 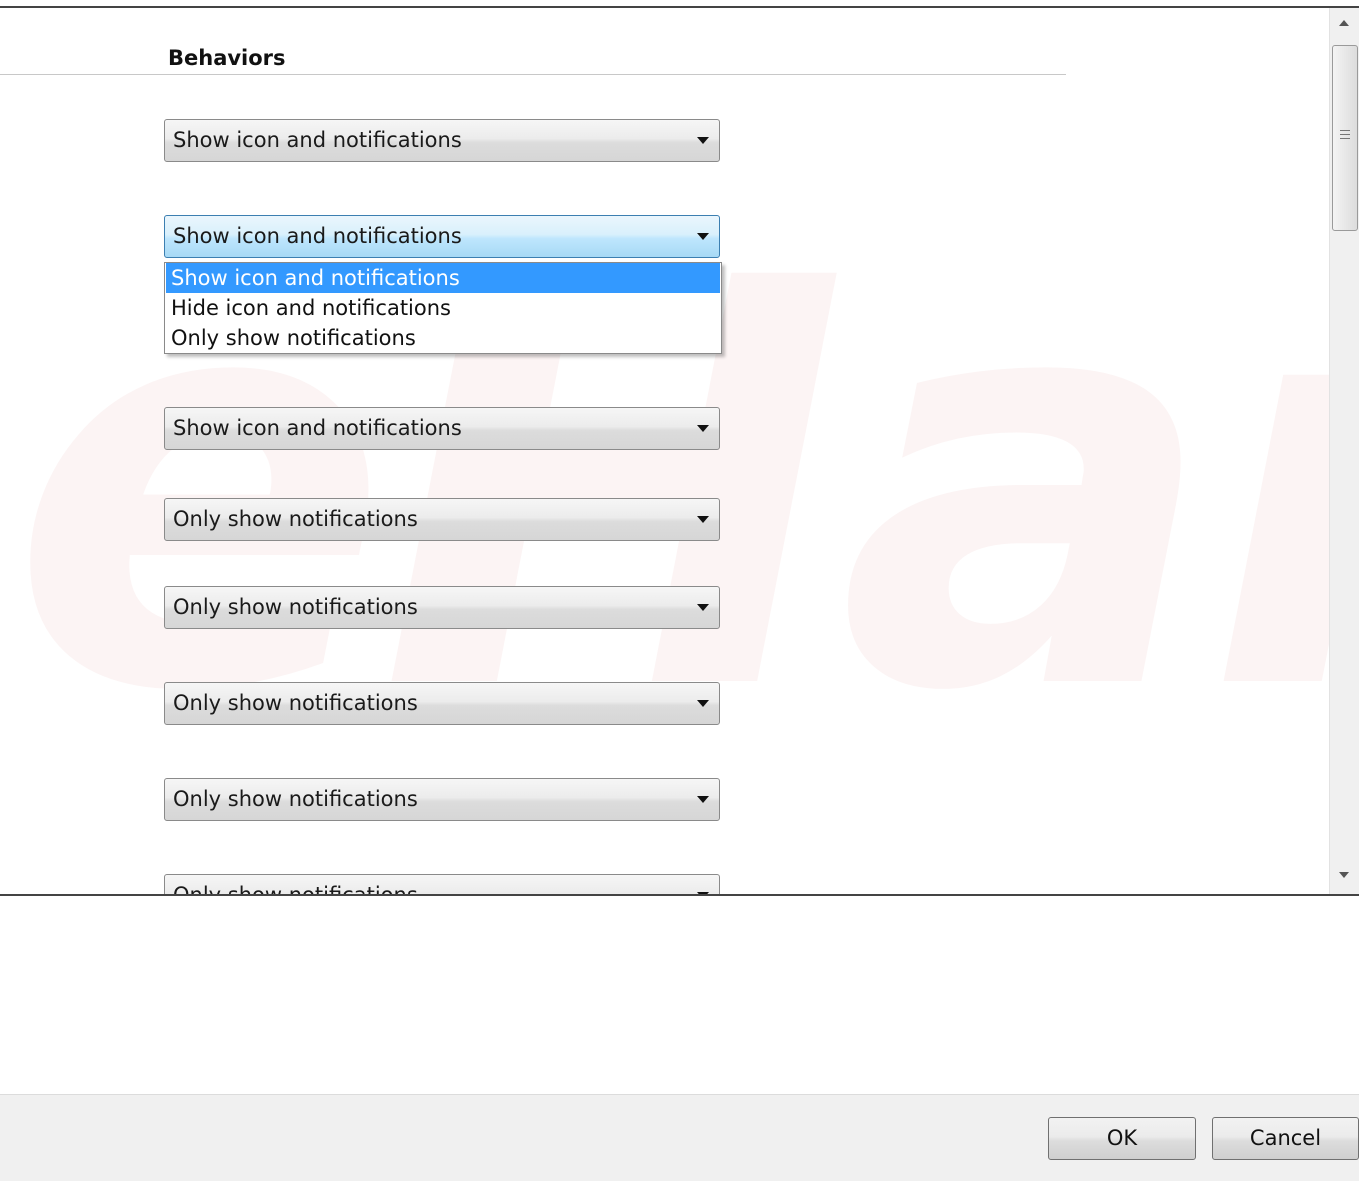 I want to click on bottom-divider, so click(x=679, y=895).